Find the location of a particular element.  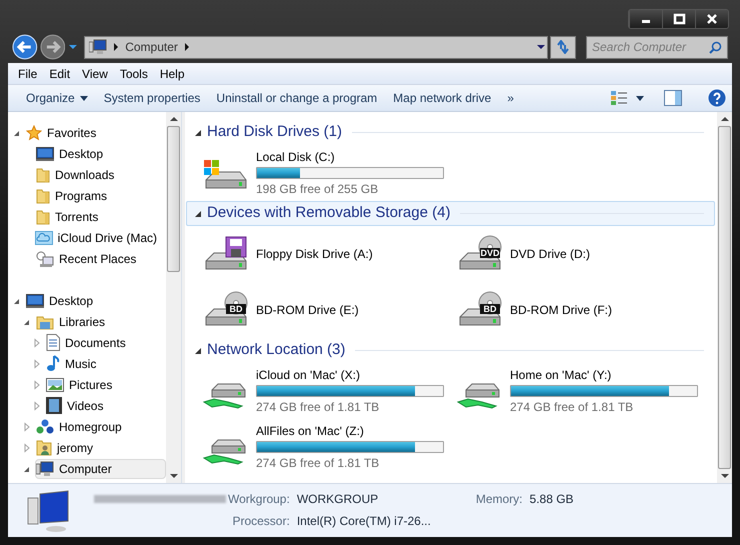

drive-name: Home on 'Mac' (Y:) is located at coordinates (604, 375).